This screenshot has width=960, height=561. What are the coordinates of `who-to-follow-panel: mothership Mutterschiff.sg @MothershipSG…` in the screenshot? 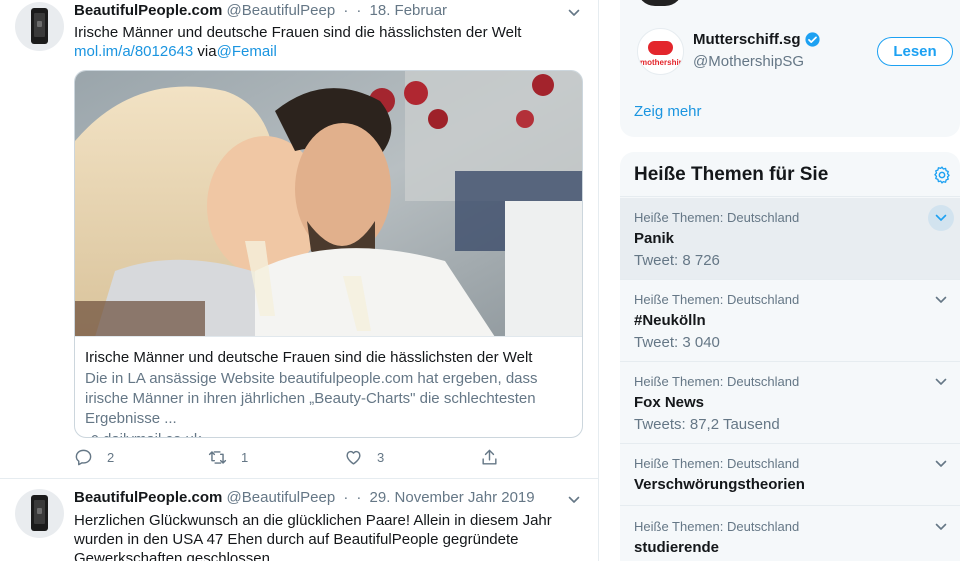 It's located at (790, 68).